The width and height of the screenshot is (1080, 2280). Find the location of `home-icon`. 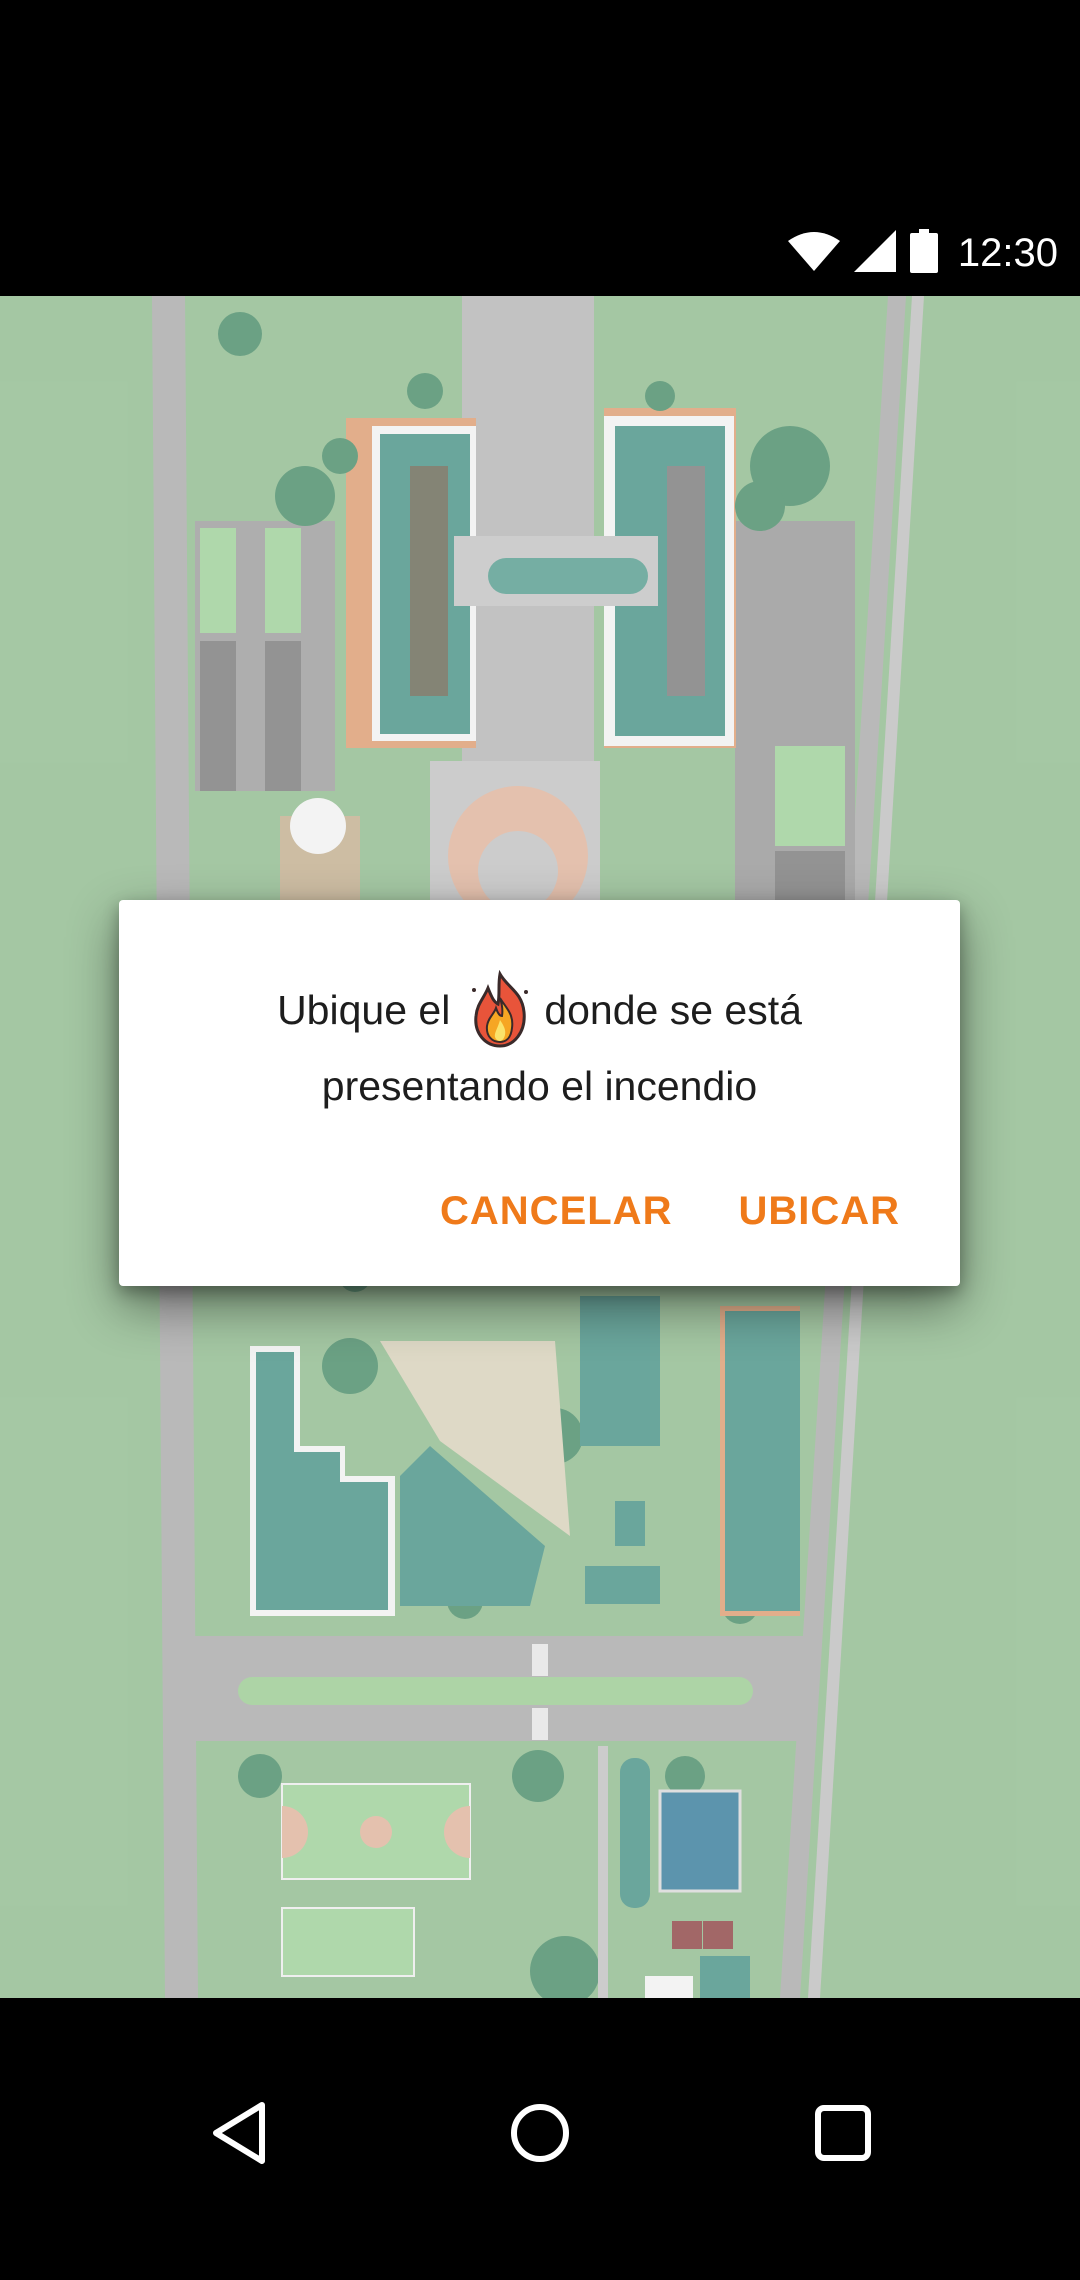

home-icon is located at coordinates (540, 2133).